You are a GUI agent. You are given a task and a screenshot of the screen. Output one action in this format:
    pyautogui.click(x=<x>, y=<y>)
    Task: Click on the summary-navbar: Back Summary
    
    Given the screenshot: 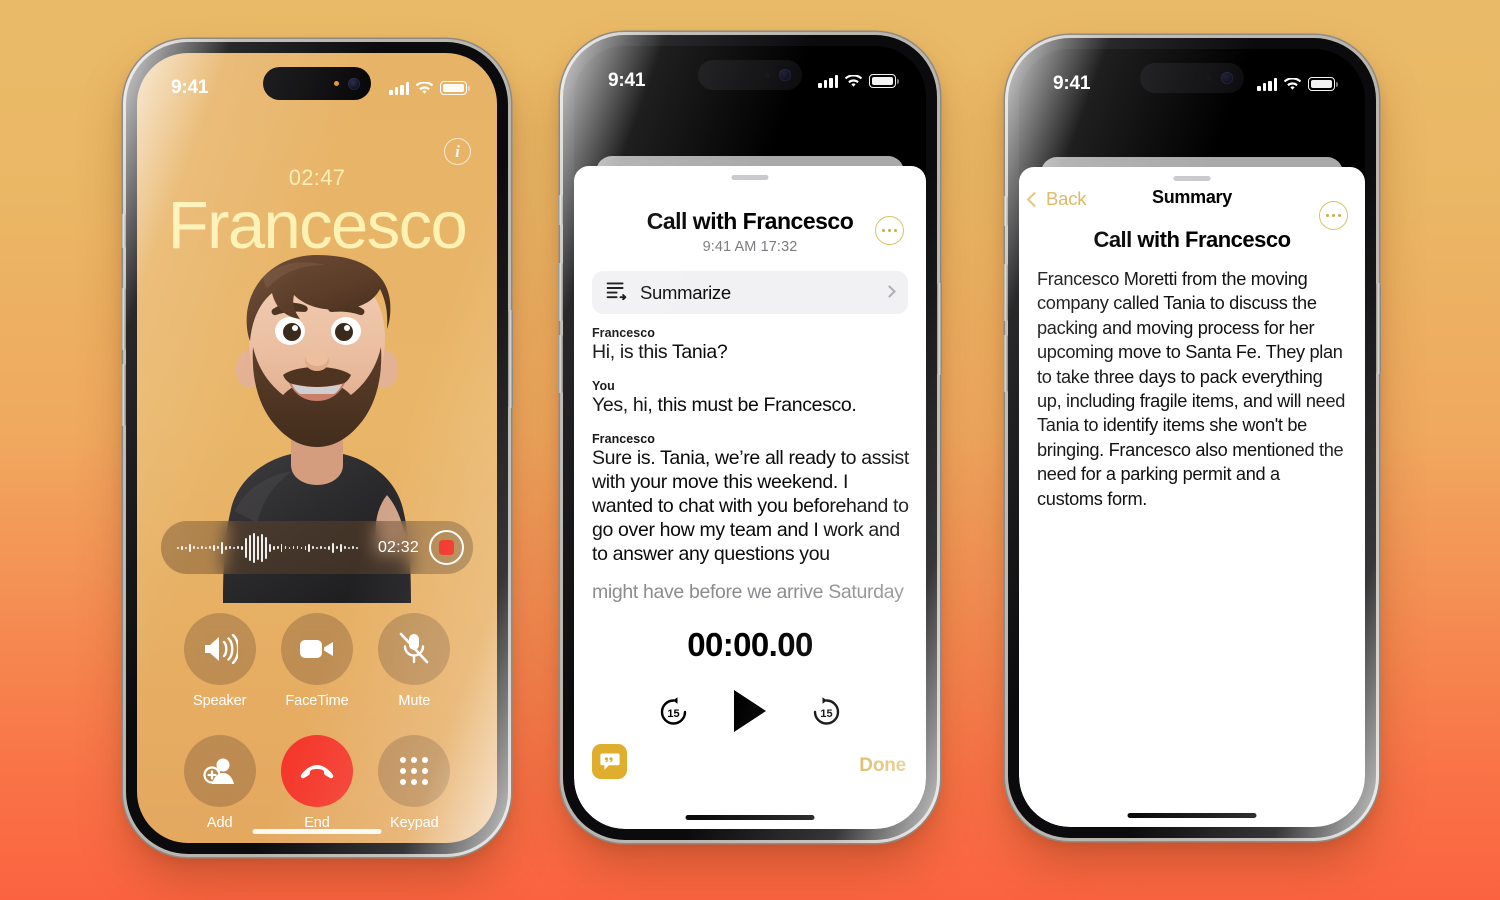 What is the action you would take?
    pyautogui.click(x=1192, y=207)
    